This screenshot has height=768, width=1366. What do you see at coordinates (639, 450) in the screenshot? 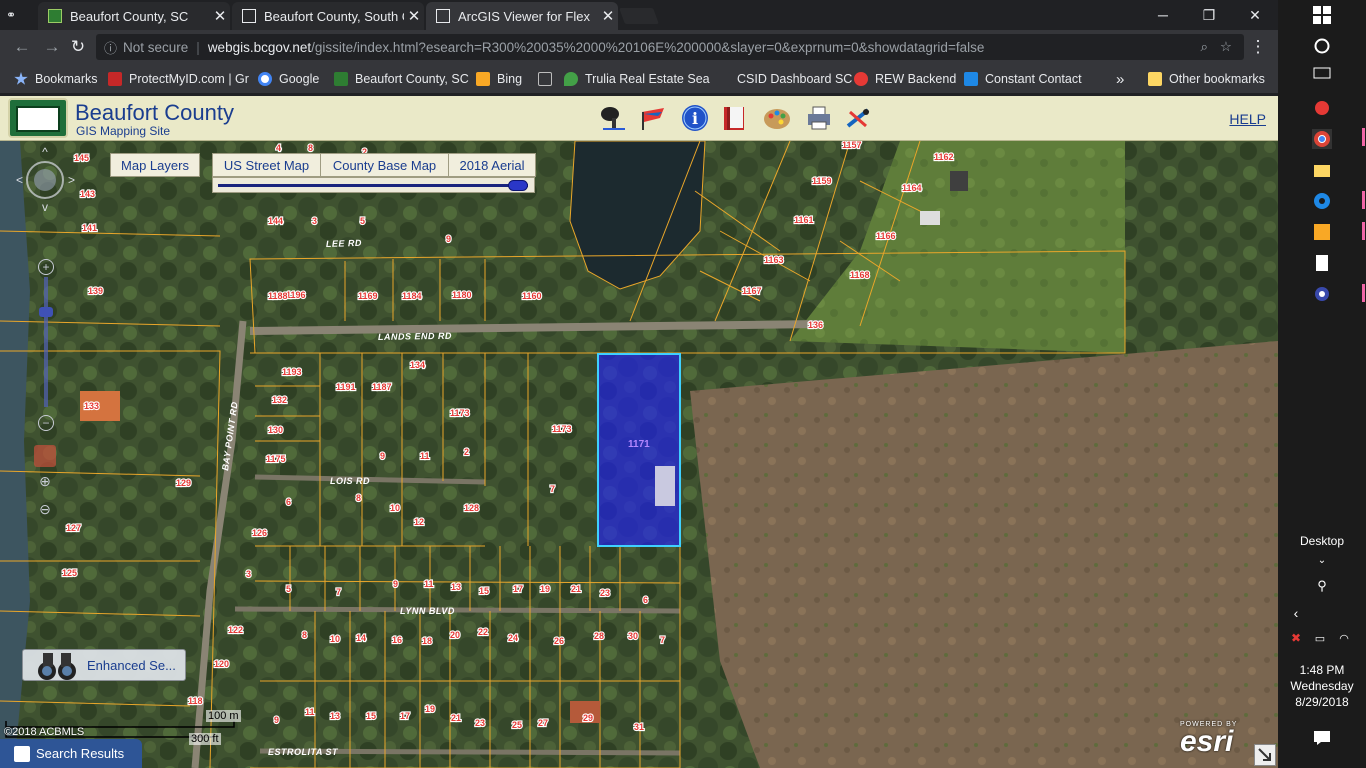
I see `selected-parcel-highlight` at bounding box center [639, 450].